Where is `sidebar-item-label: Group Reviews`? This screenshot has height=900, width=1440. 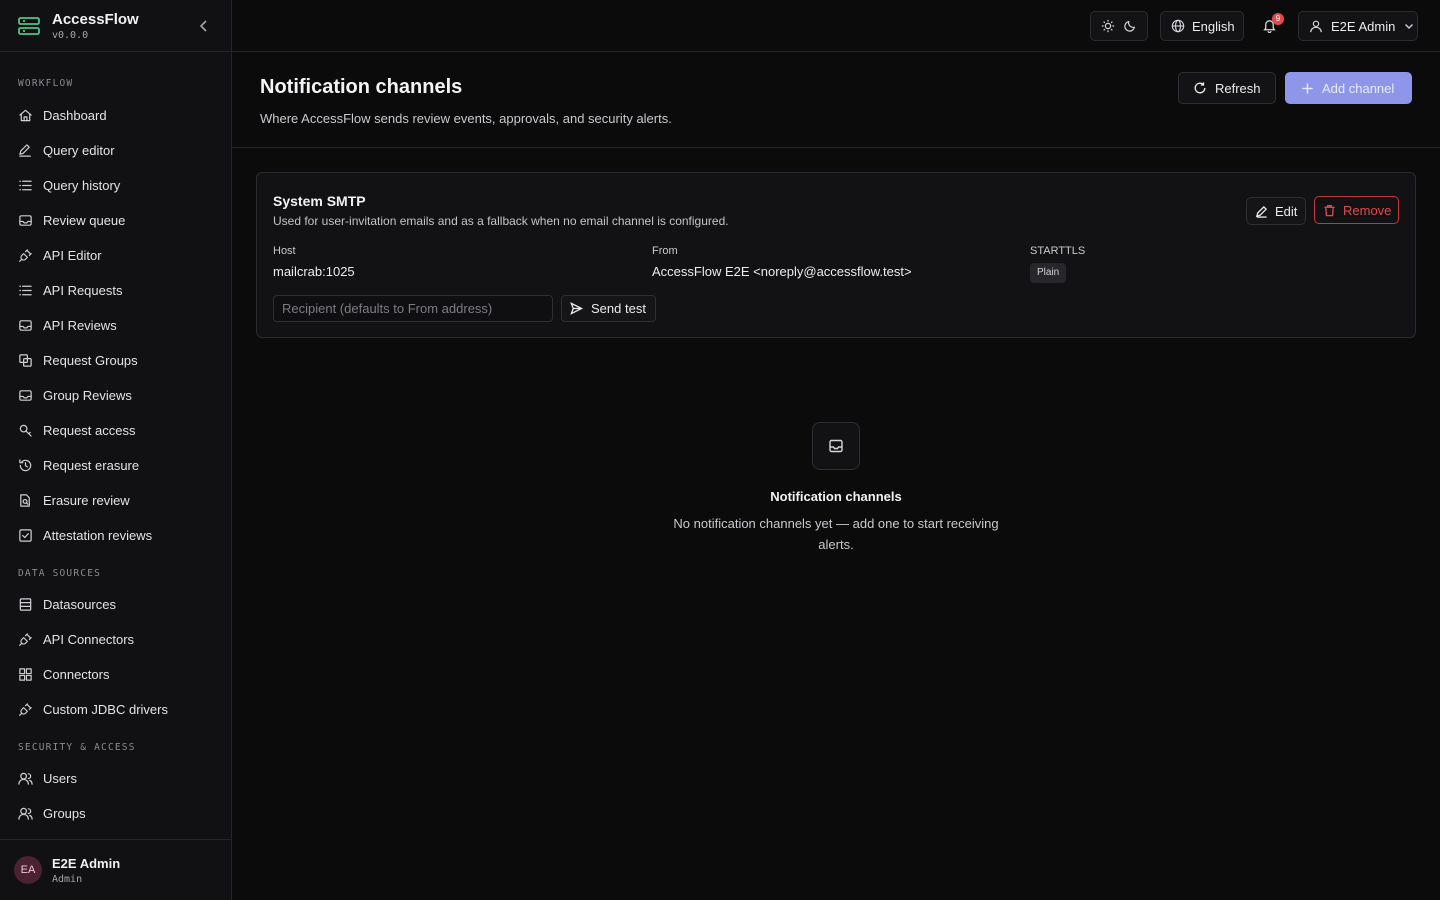
sidebar-item-label: Group Reviews is located at coordinates (87, 395).